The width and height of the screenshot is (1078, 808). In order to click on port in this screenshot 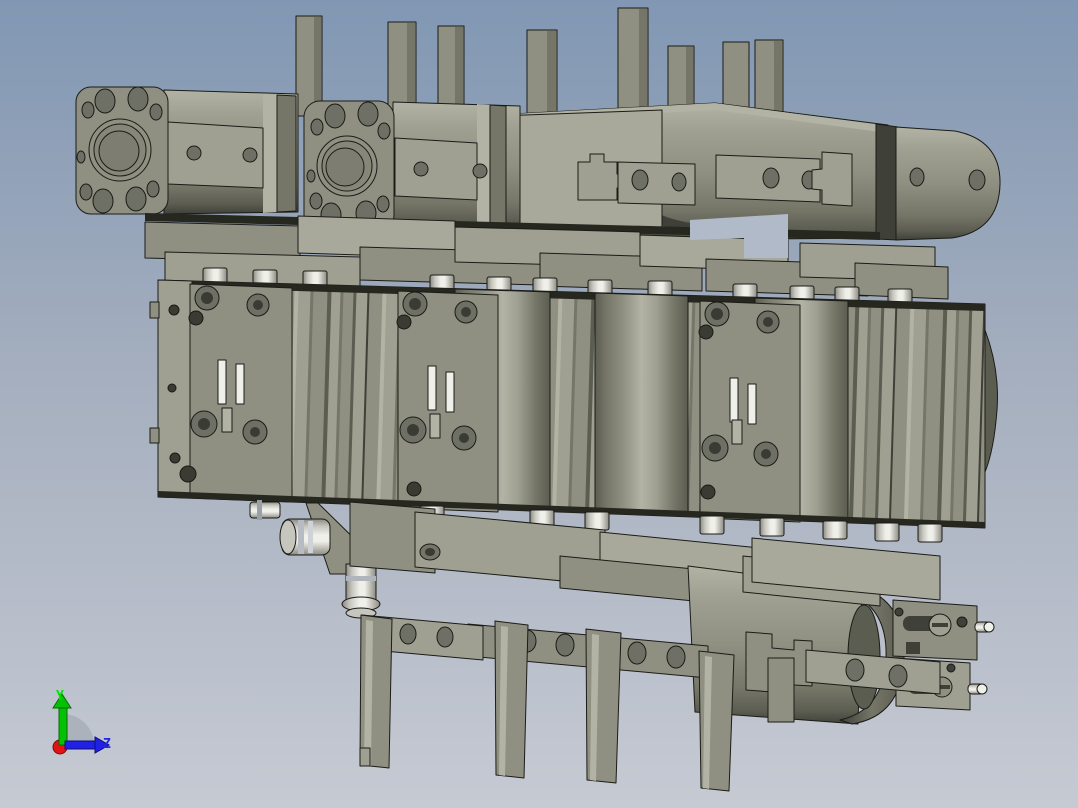, I will do `click(913, 648)`.